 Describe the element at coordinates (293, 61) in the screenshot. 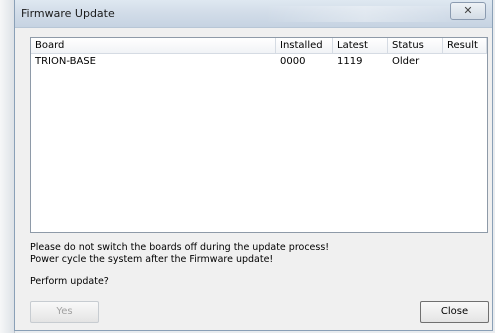

I see `cell-installed: 0000` at that location.